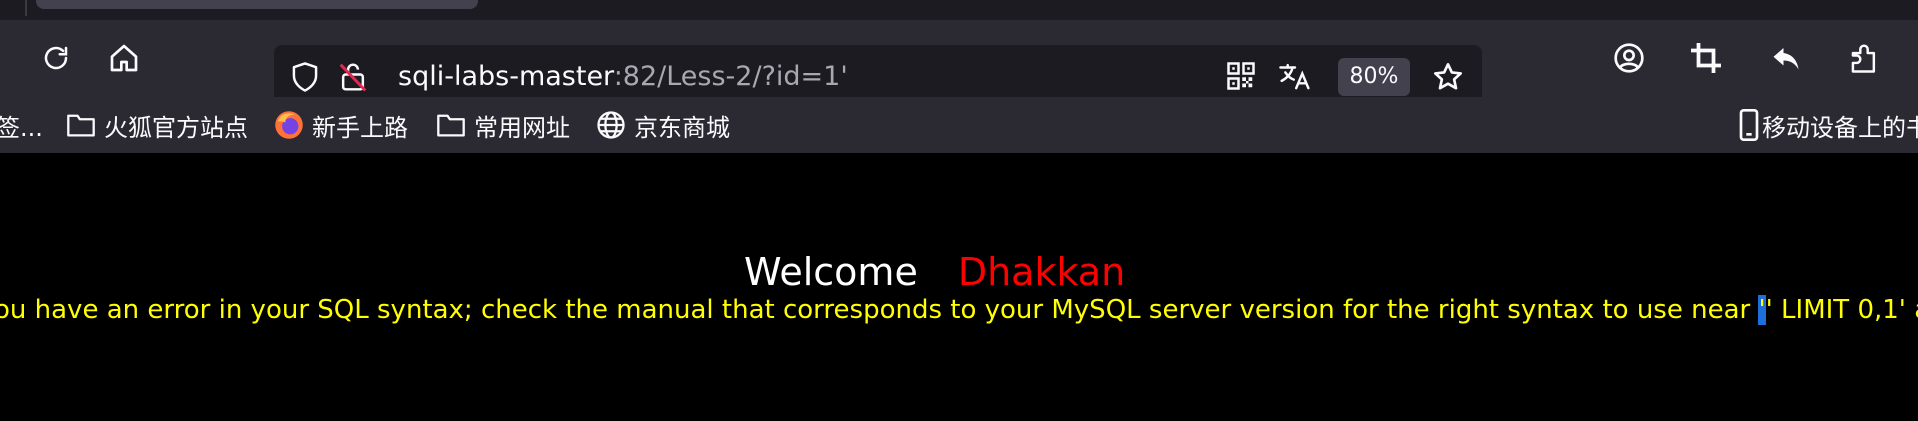 This screenshot has height=421, width=1918. I want to click on welcome-heading: Welcome Dhakkan, so click(934, 272).